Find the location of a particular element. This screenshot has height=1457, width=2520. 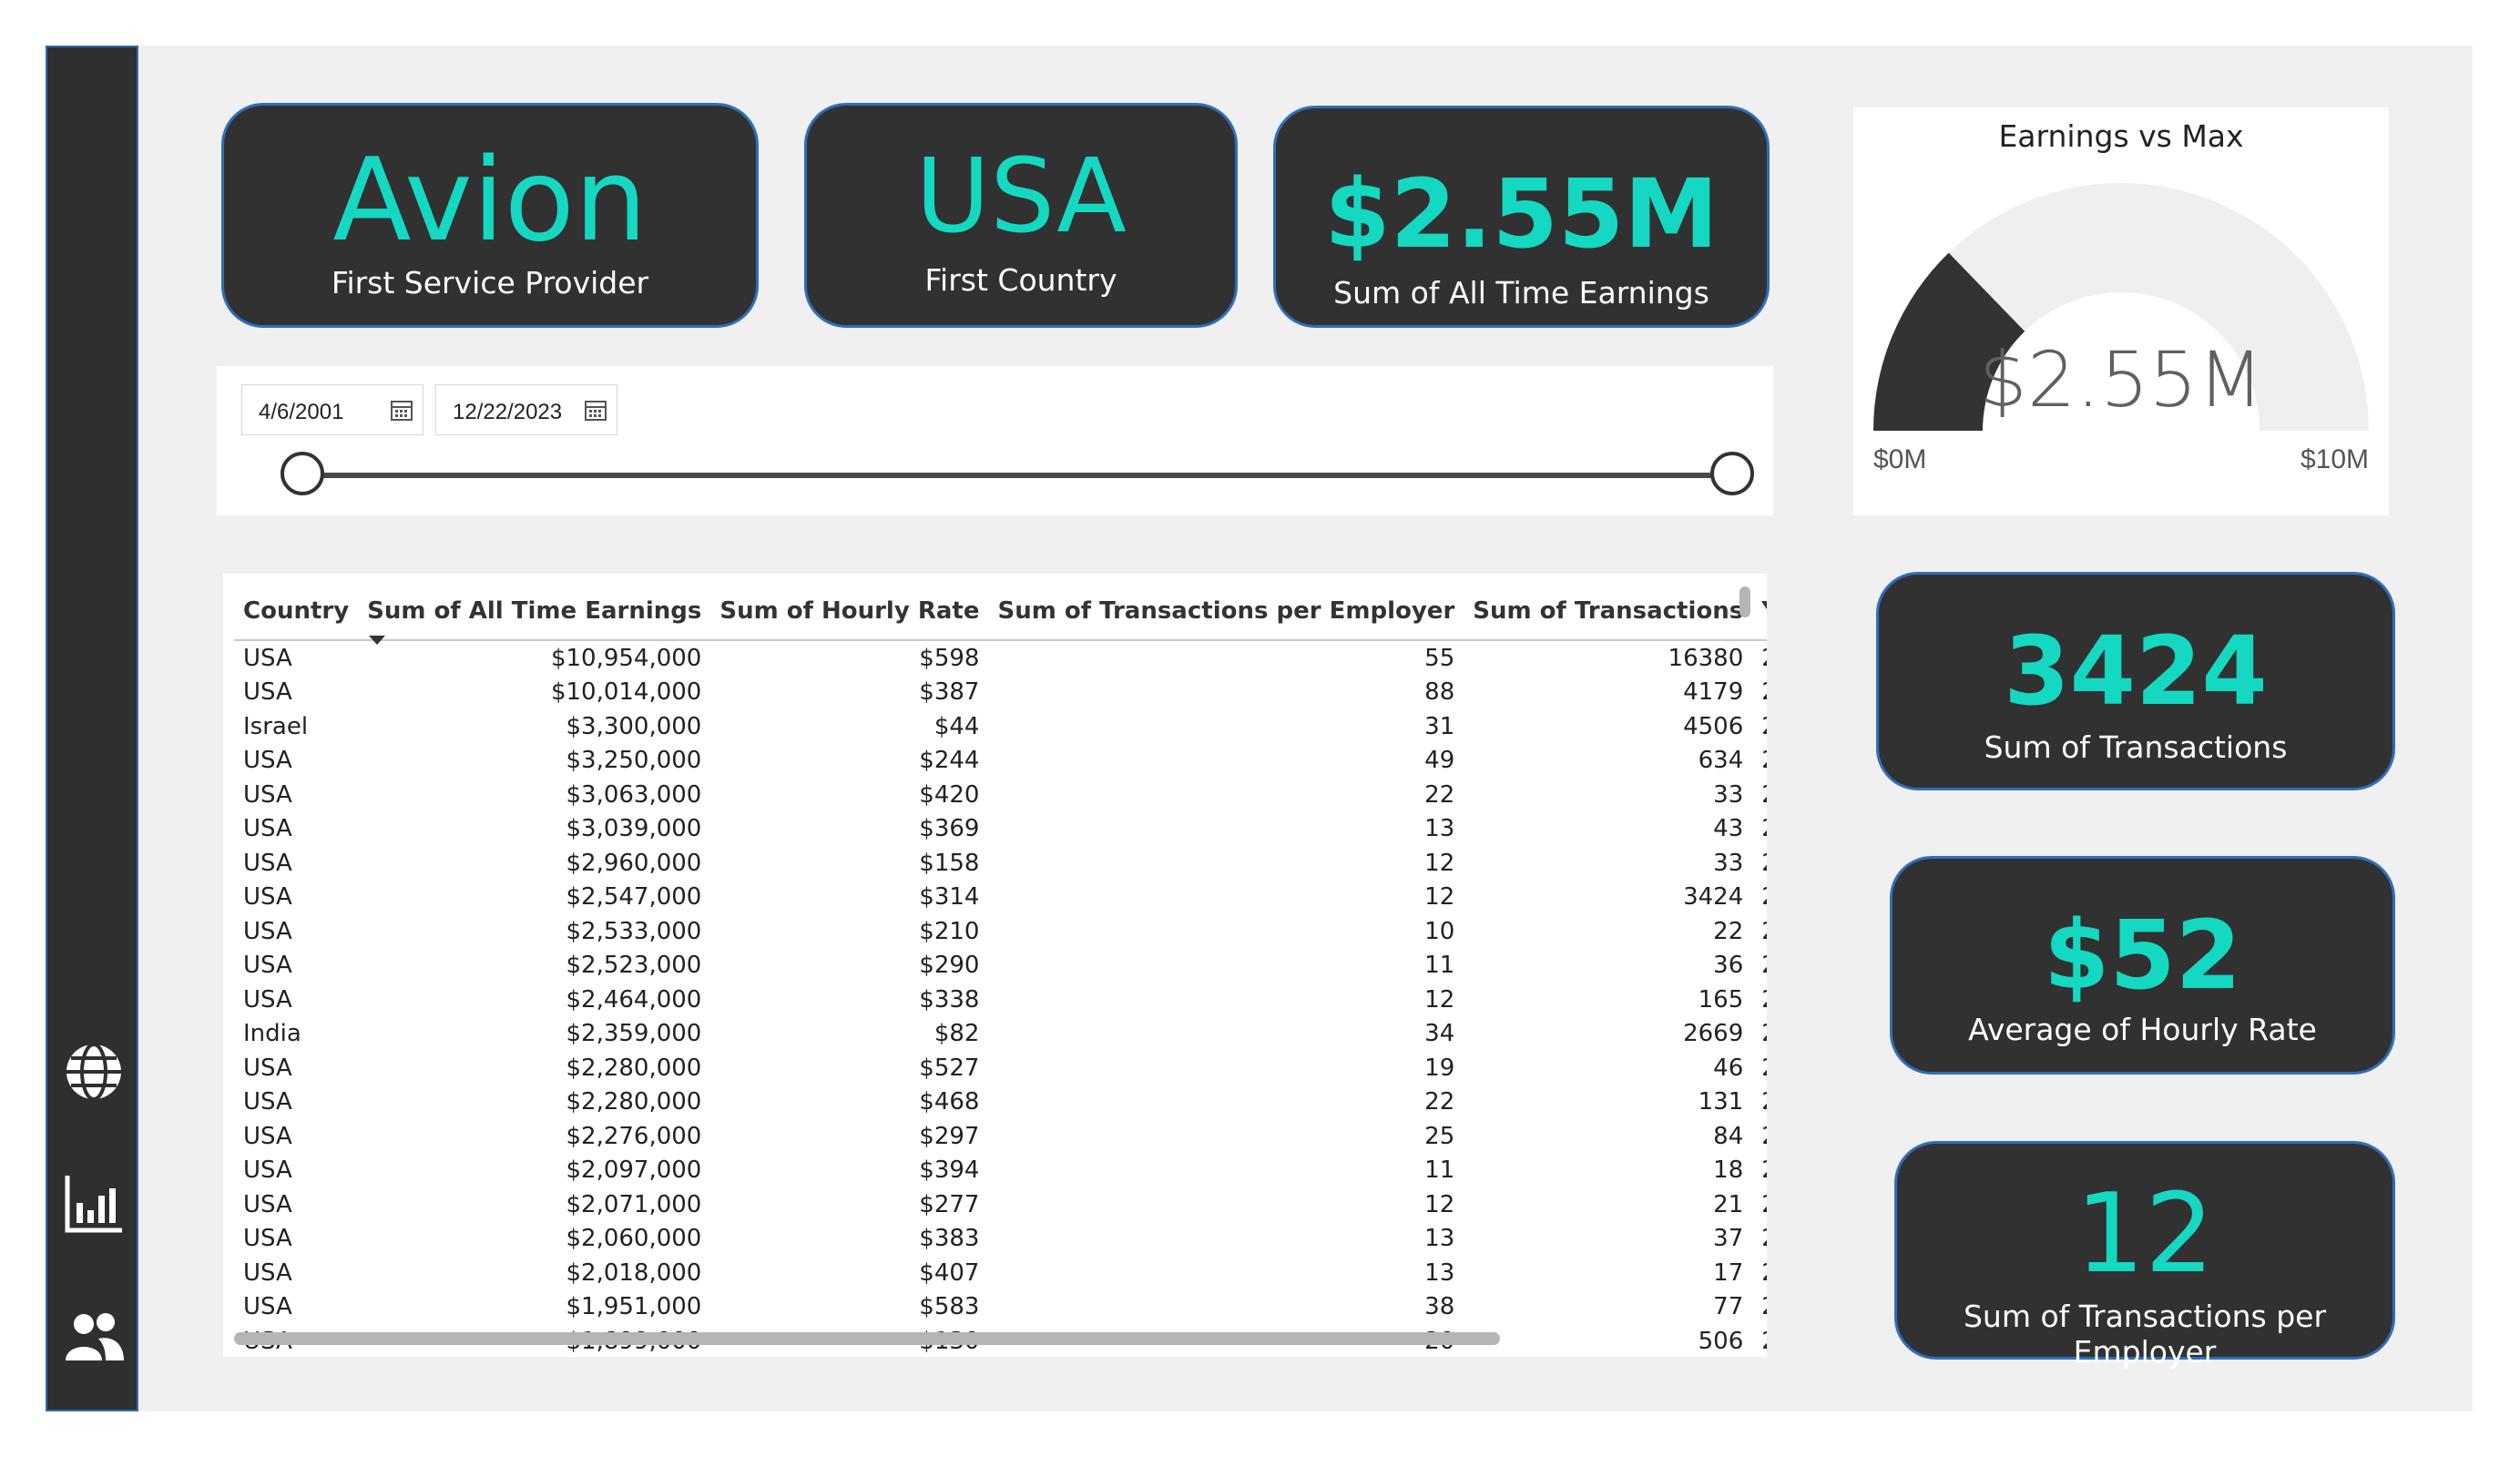

table-row: USA$2,280,000$52719462023Qt is located at coordinates (1001, 1068).